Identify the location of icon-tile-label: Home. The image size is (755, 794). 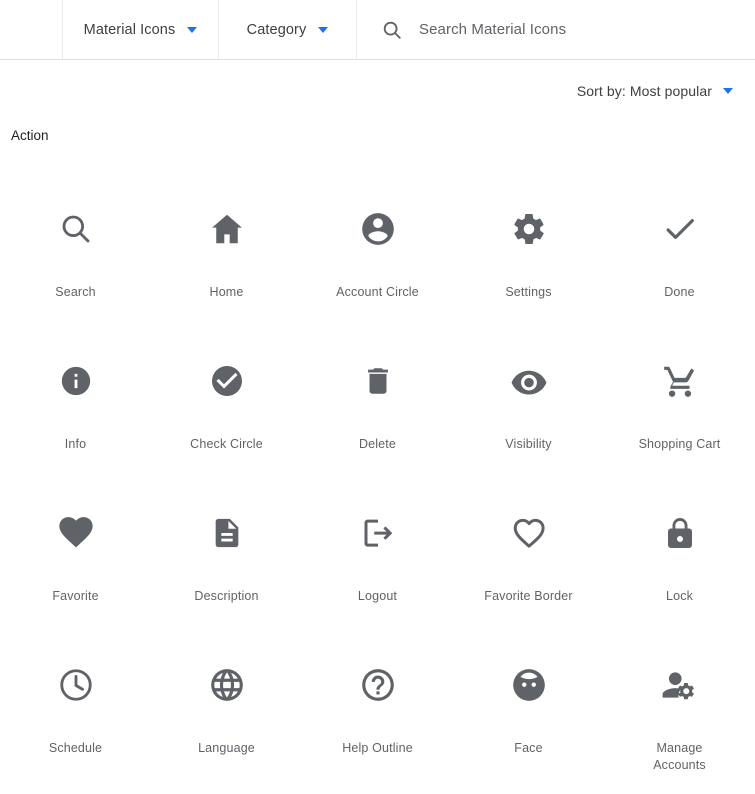
(226, 292).